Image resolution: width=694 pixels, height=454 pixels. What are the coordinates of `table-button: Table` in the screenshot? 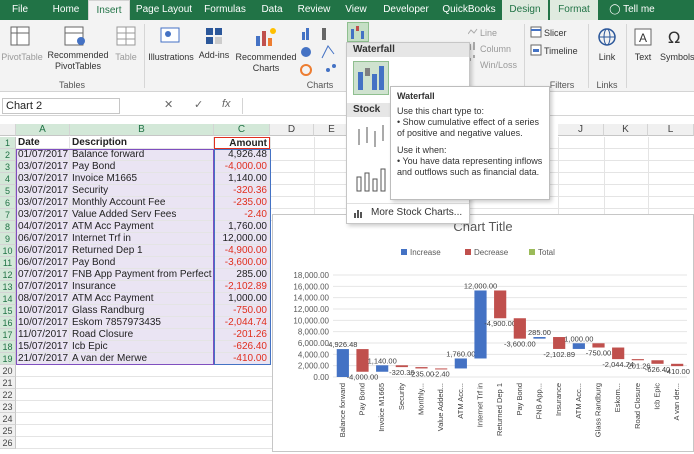 It's located at (126, 57).